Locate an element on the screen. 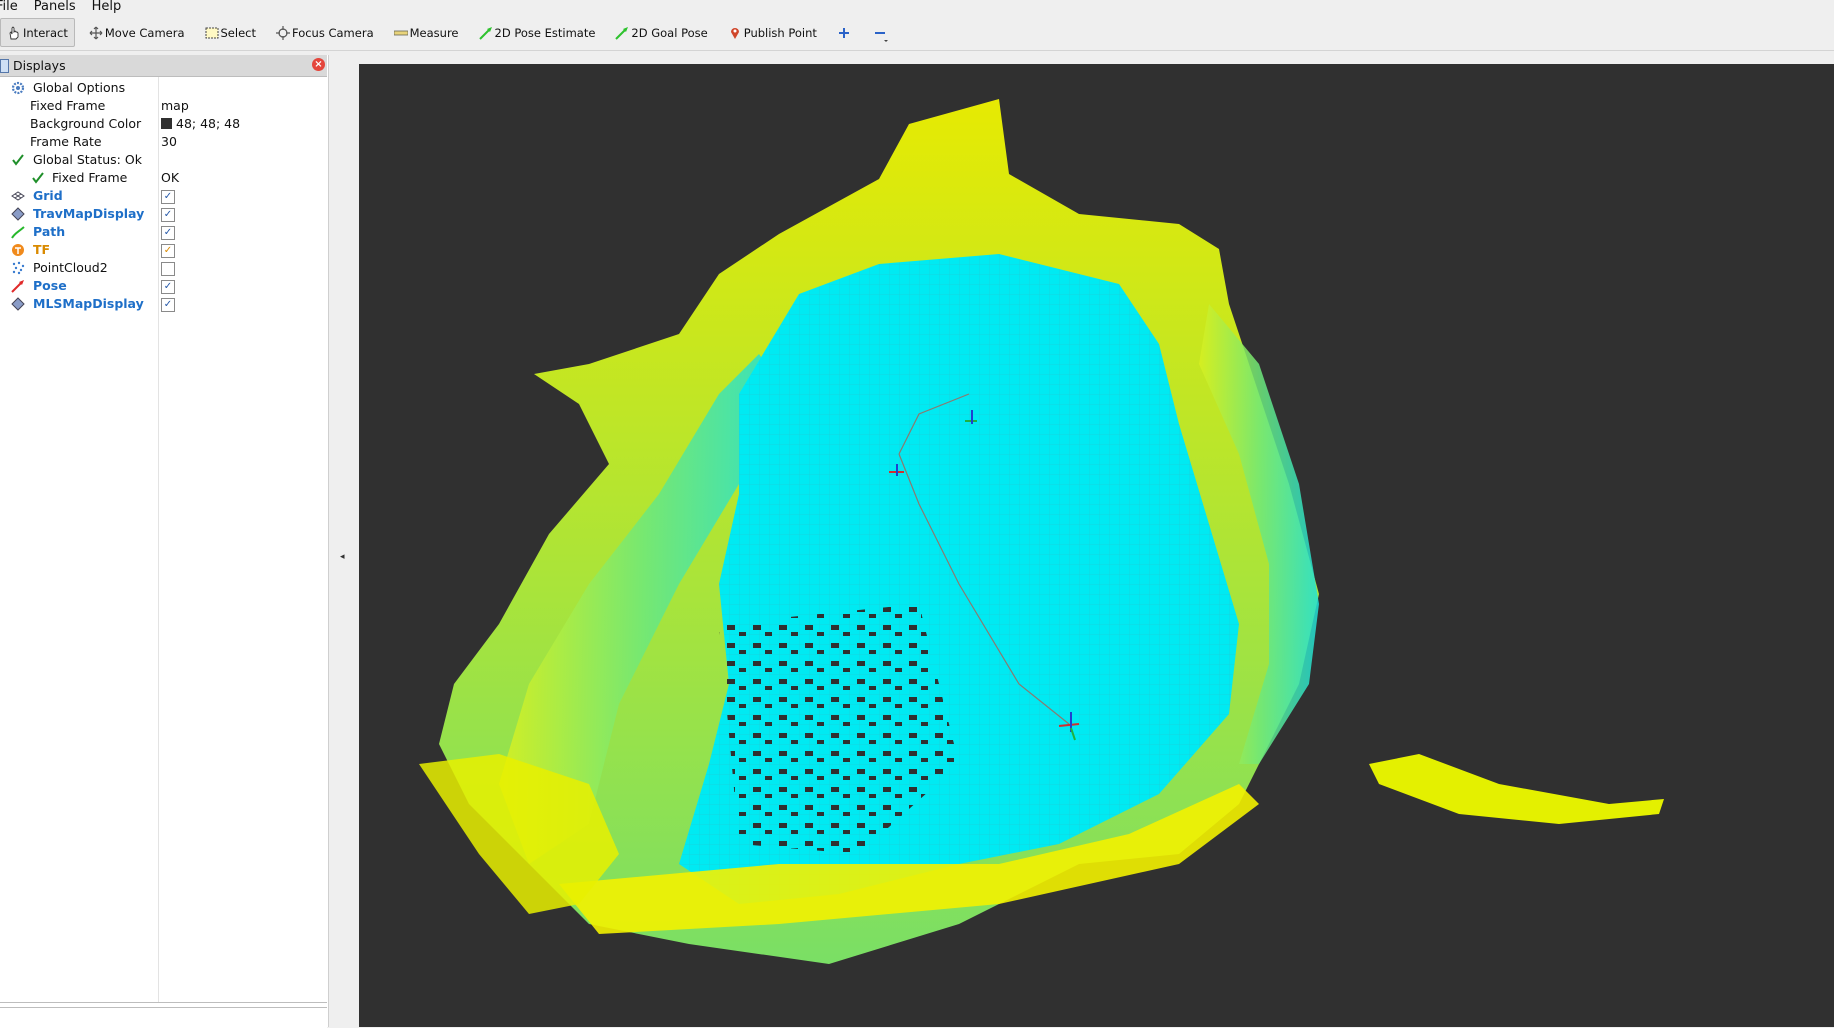 The height and width of the screenshot is (1028, 1834). plus-icon is located at coordinates (844, 33).